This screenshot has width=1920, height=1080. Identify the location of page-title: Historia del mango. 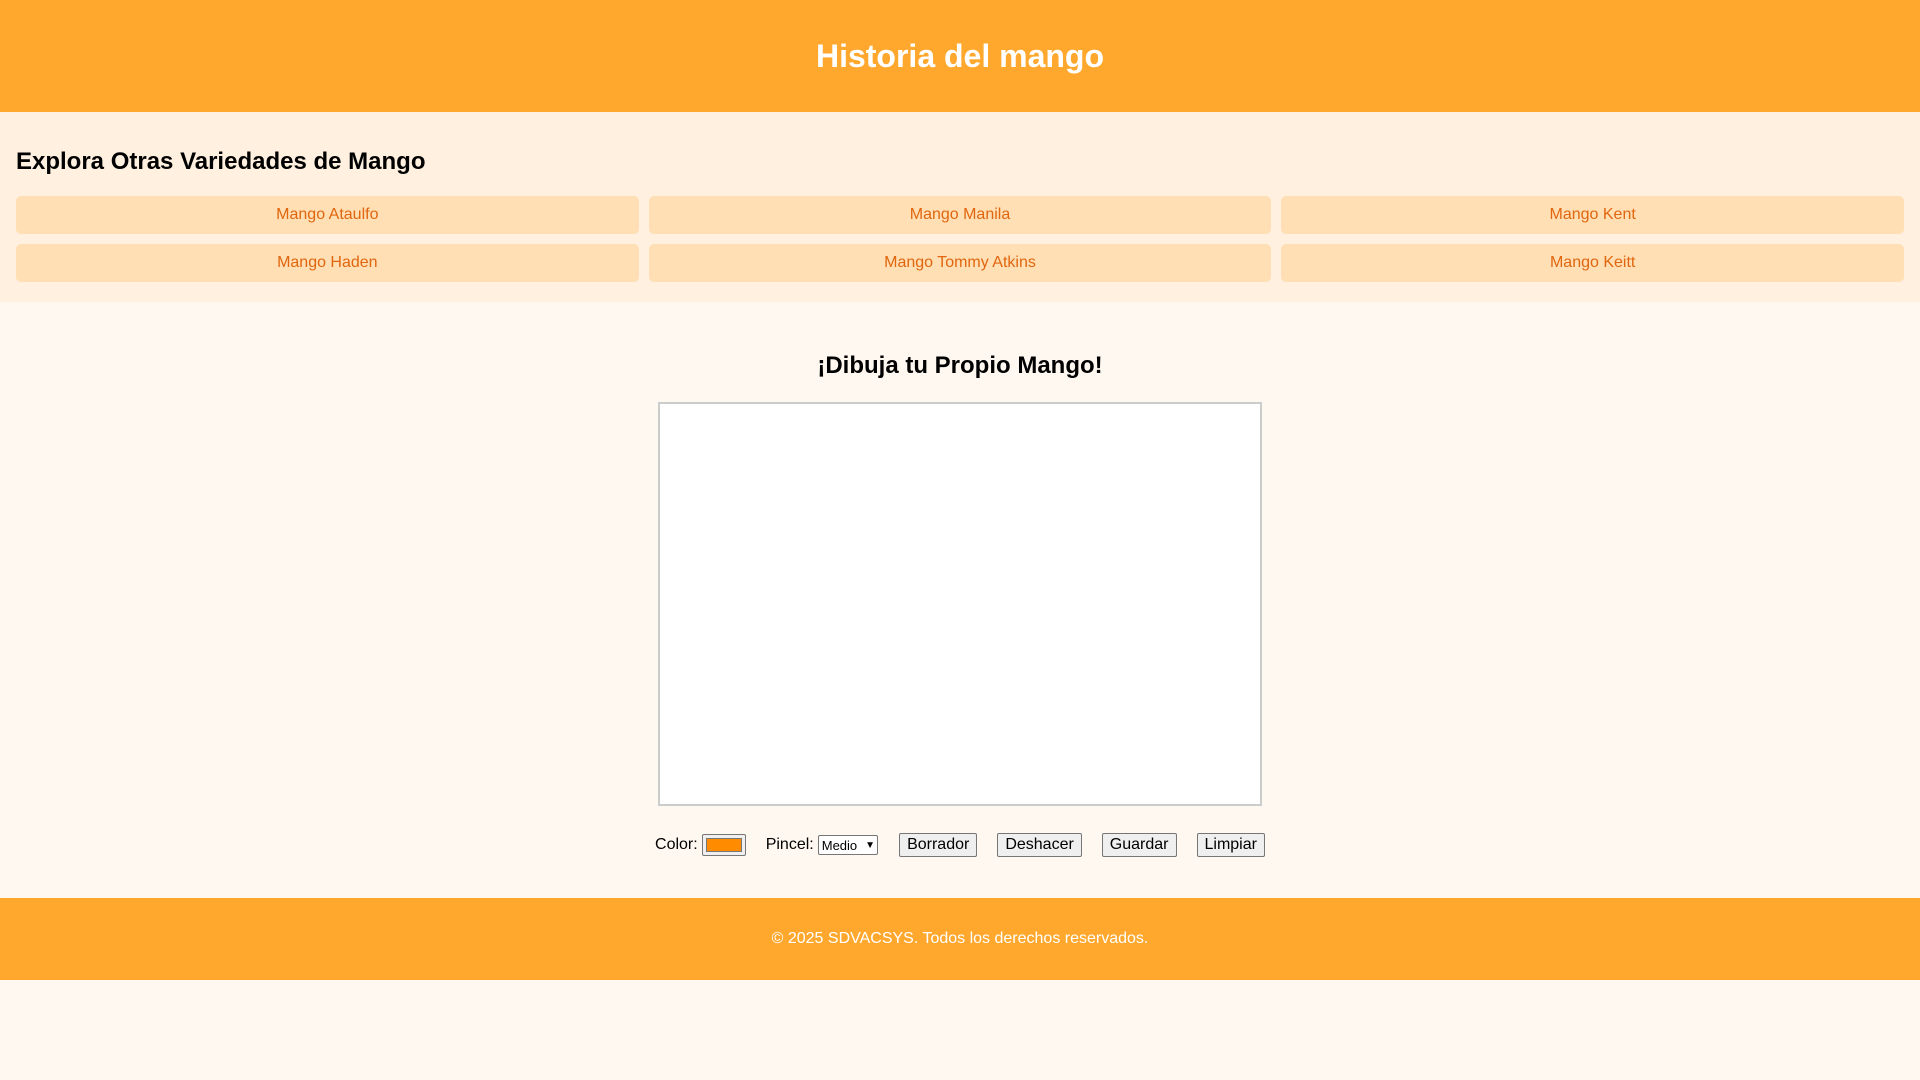
(960, 55).